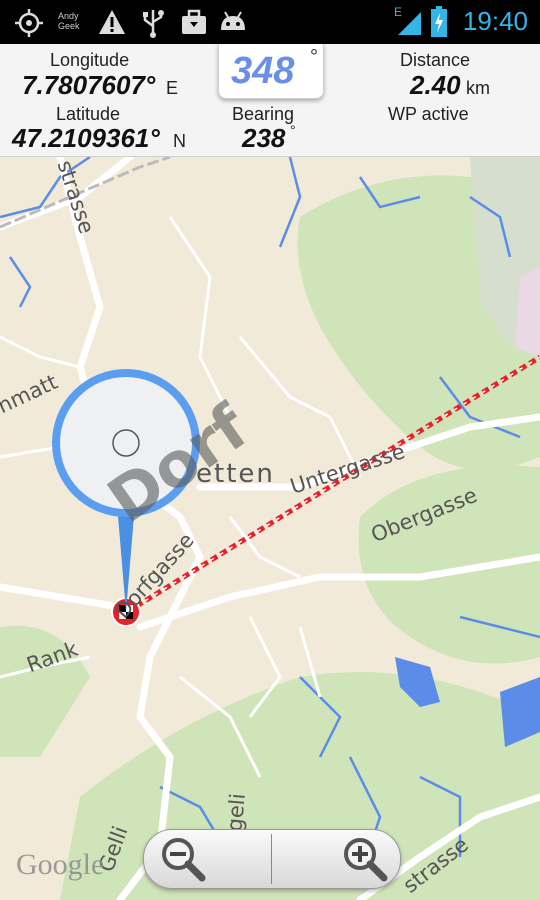 Image resolution: width=540 pixels, height=900 pixels. Describe the element at coordinates (439, 21) in the screenshot. I see `battery-icon` at that location.